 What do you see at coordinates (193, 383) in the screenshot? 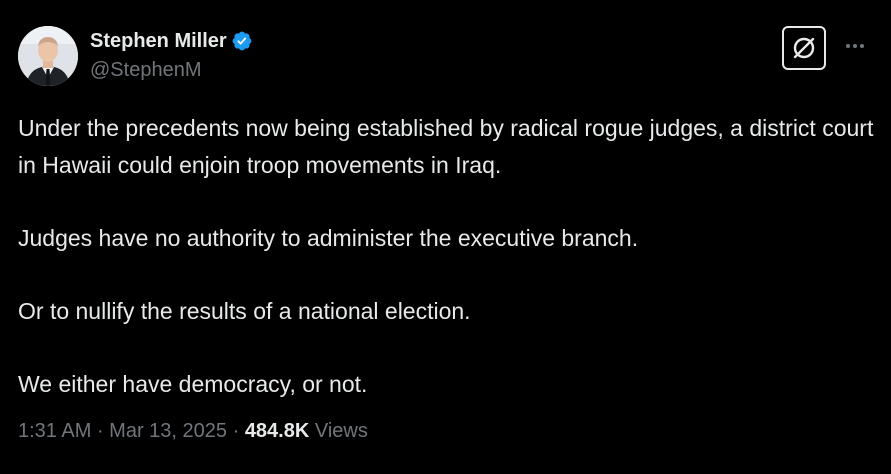
I see `tweet-paragraph: We either have democracy, or not.` at bounding box center [193, 383].